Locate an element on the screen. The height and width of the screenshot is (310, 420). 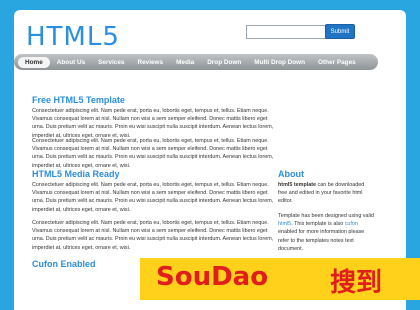
nav-item-drop-down: Drop Down is located at coordinates (224, 62).